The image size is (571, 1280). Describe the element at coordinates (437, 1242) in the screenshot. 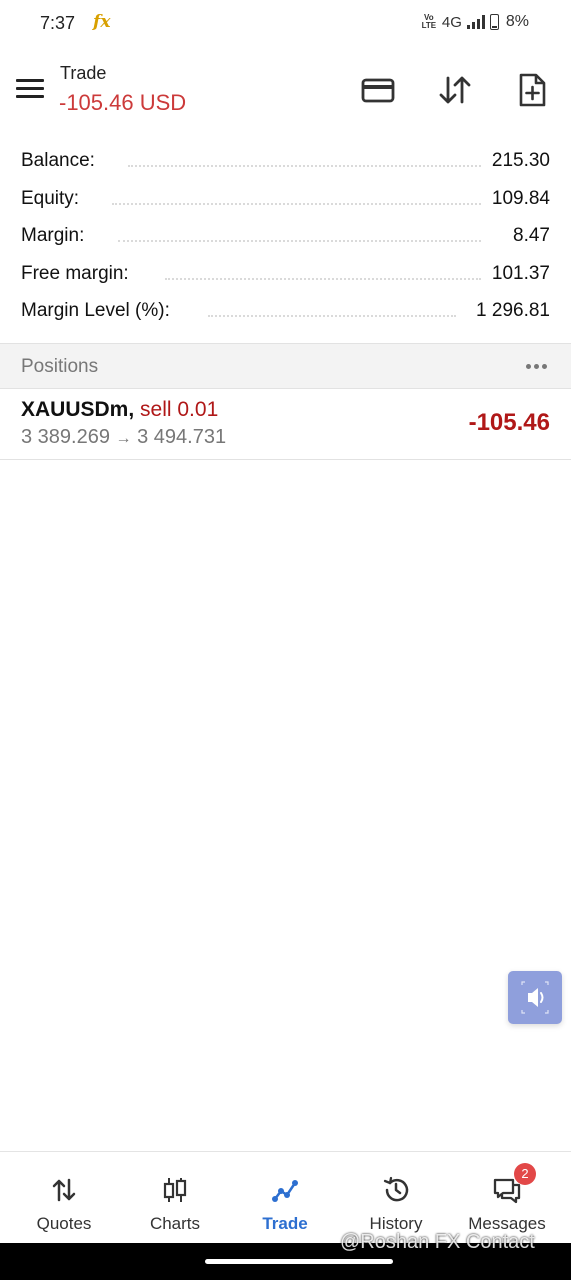

I see `watermark-text: @Roshan FX Contact` at that location.